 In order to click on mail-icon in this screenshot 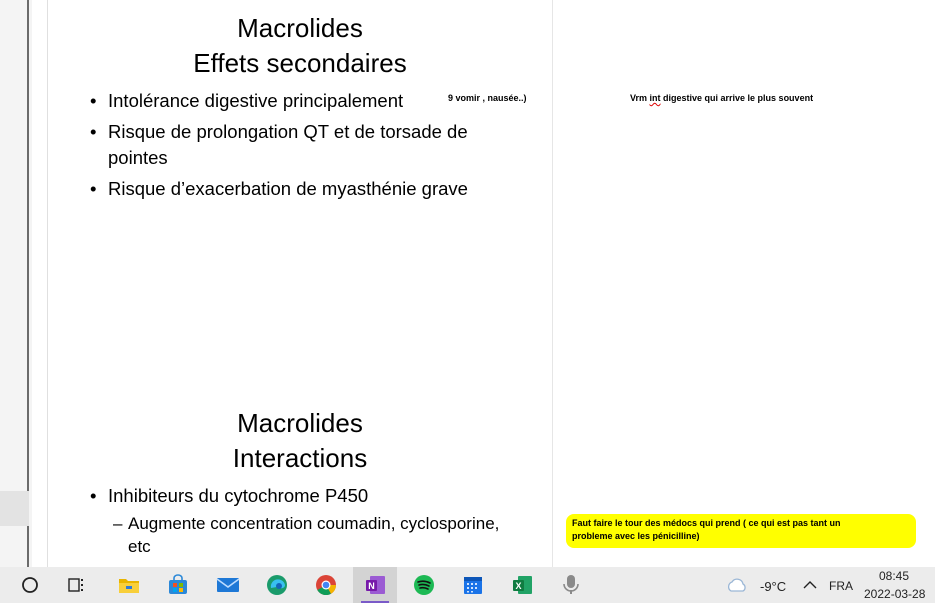, I will do `click(228, 585)`.